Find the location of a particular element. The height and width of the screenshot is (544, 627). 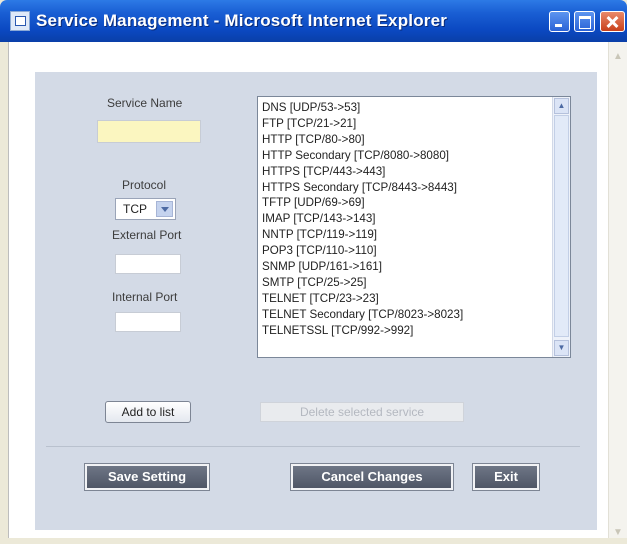

internal-port-input is located at coordinates (148, 322).